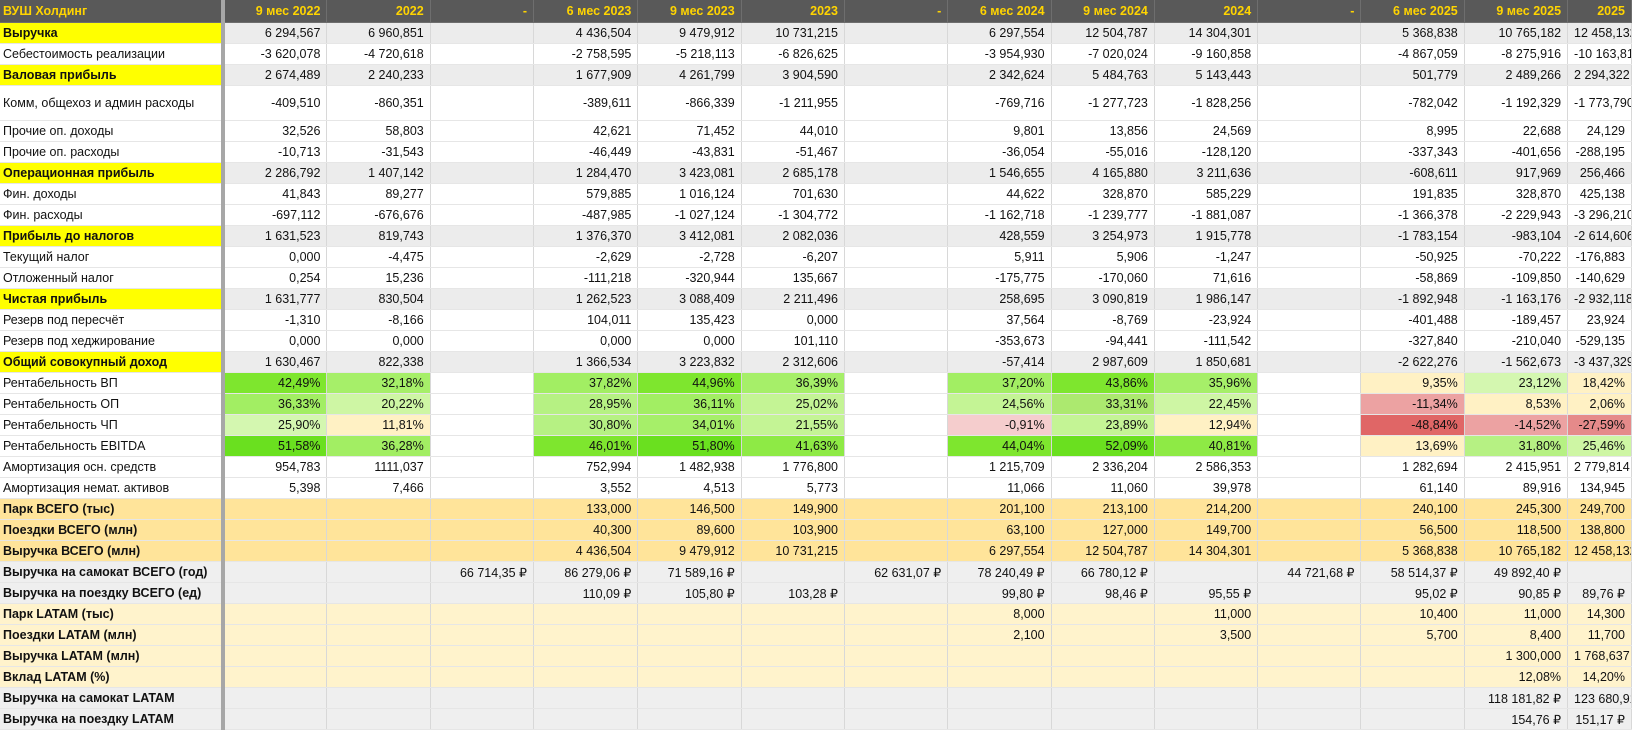 The width and height of the screenshot is (1632, 732). I want to click on table-cell: 49 892,40 ₽, so click(1516, 572).